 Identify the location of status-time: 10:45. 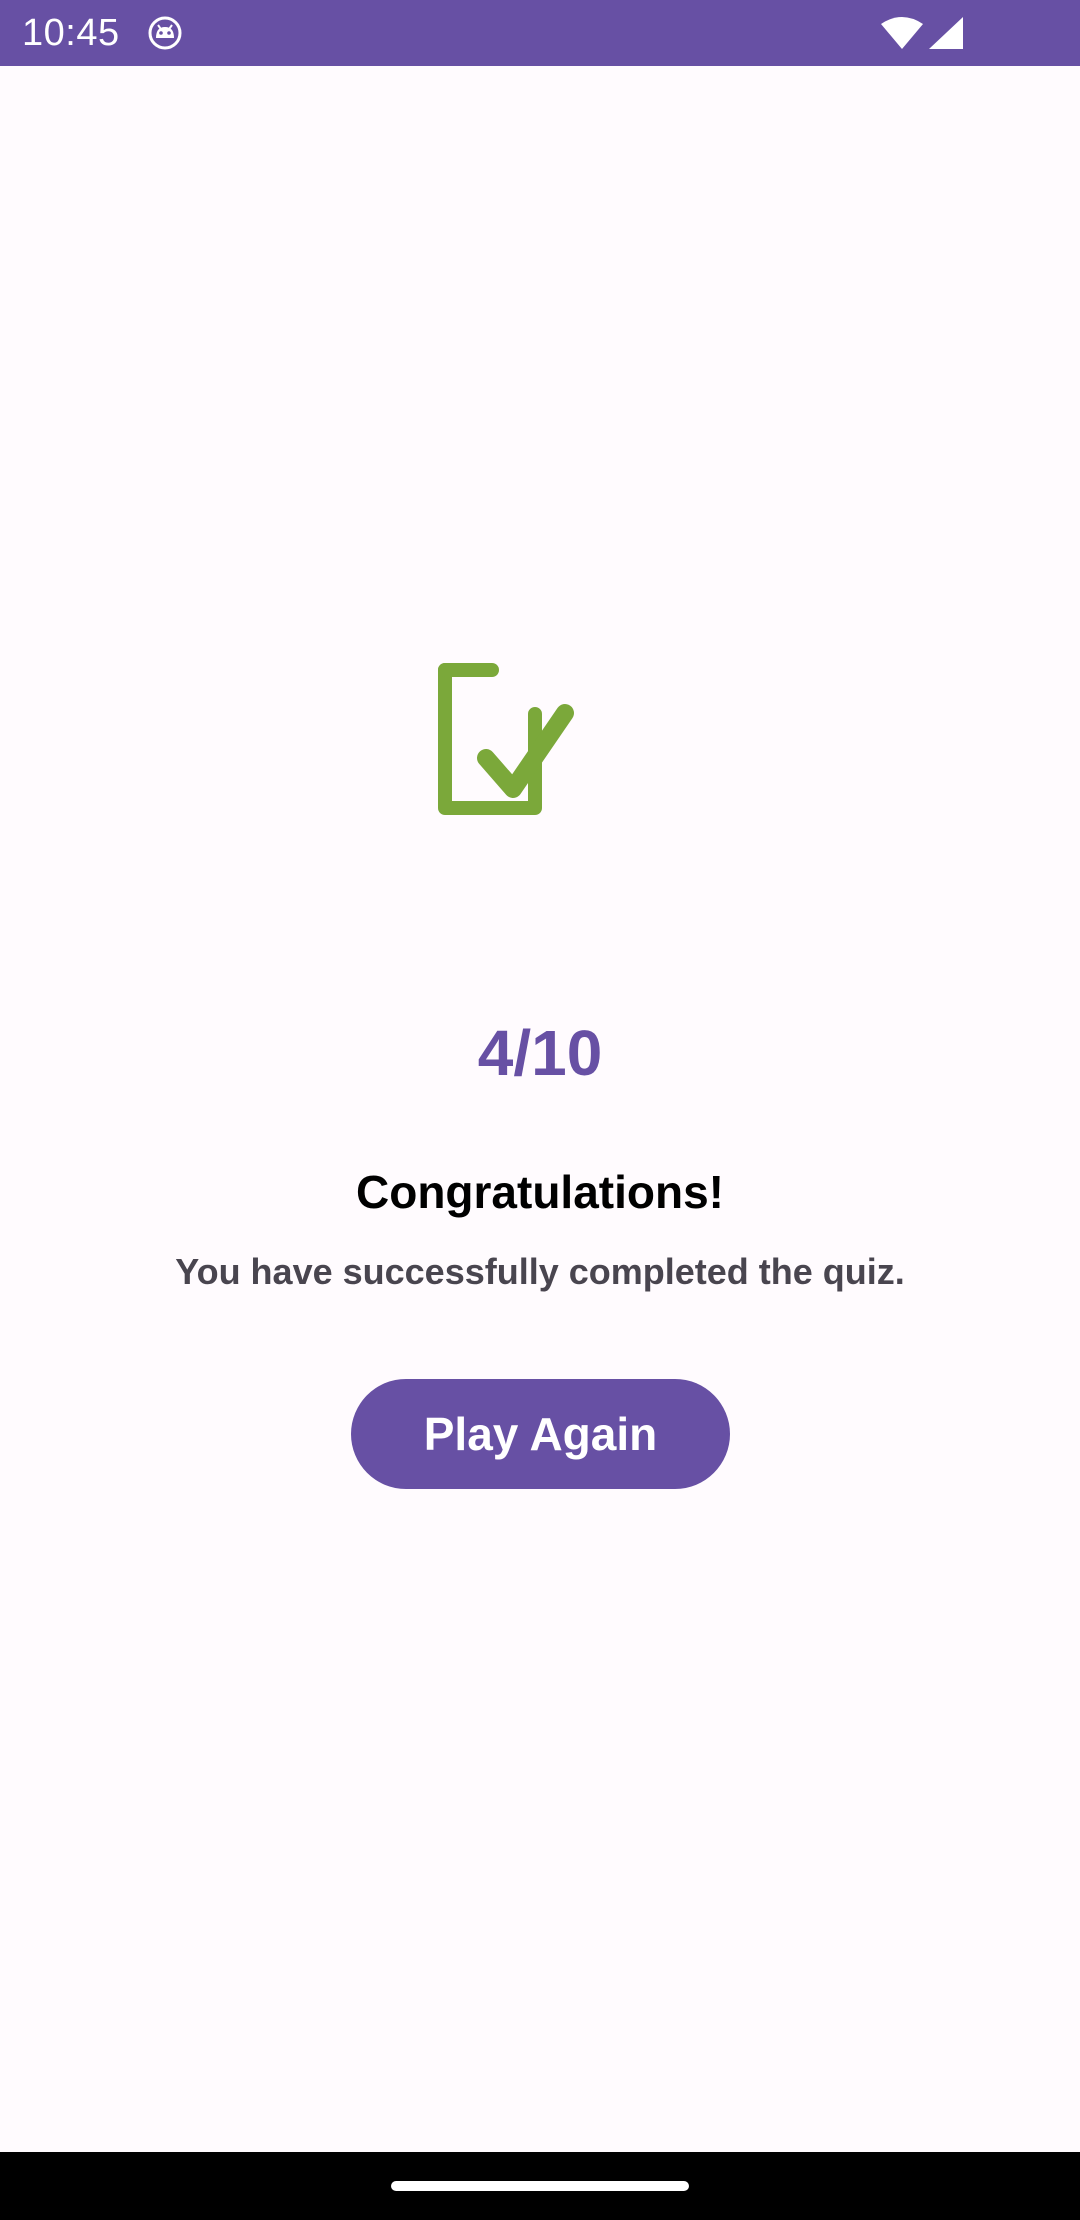
(71, 33).